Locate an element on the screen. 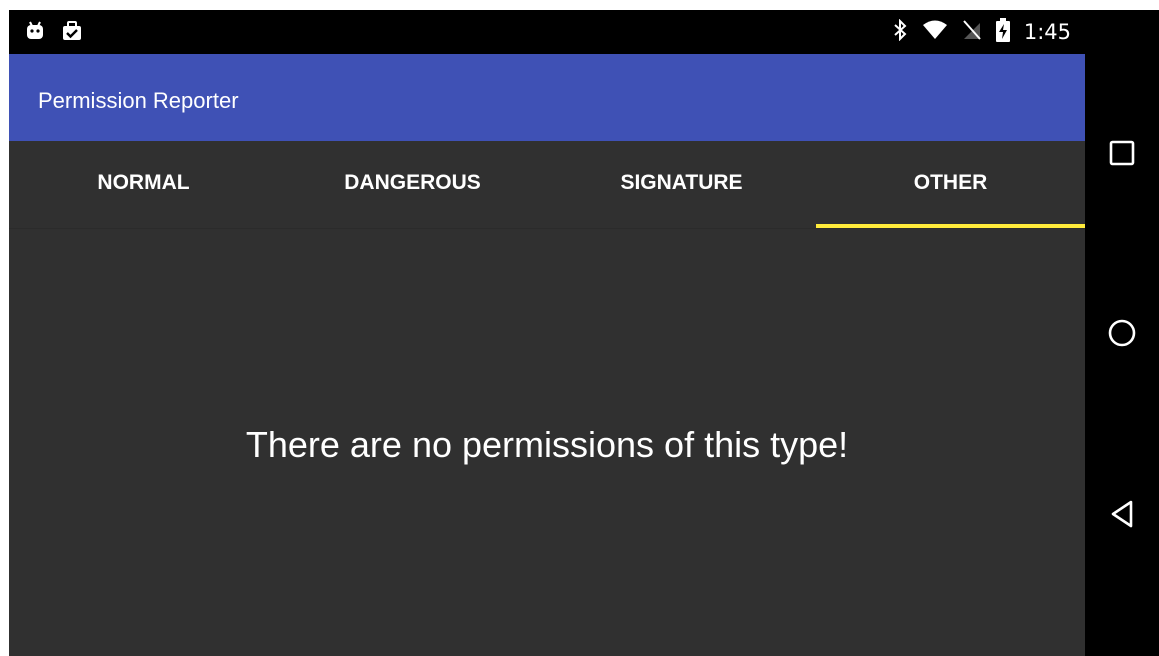 The image size is (1159, 656). home-circle-icon is located at coordinates (1122, 335).